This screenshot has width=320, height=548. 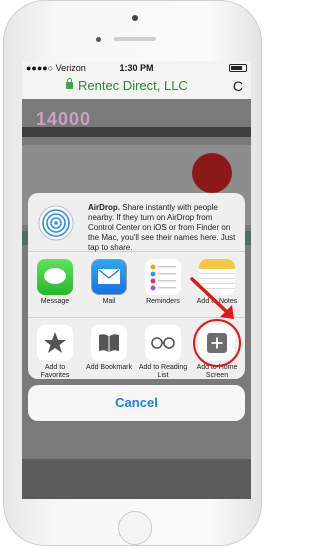 I want to click on site-nav, so click(x=136, y=132).